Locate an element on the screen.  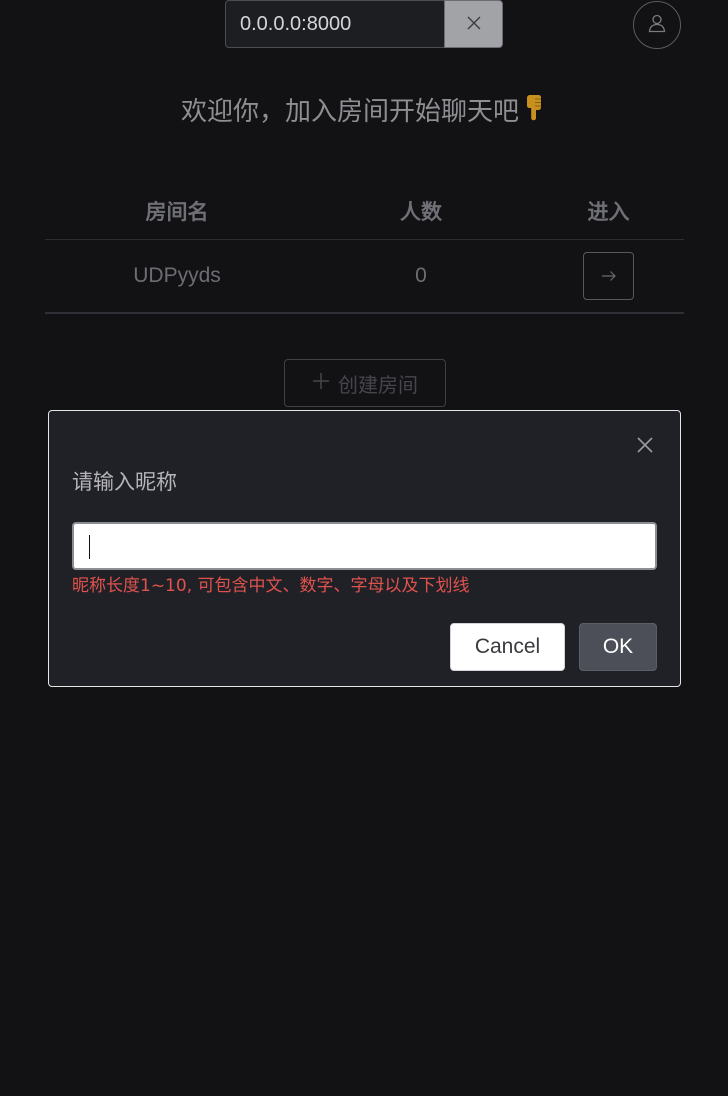
column-header-count: 人数 is located at coordinates (421, 211).